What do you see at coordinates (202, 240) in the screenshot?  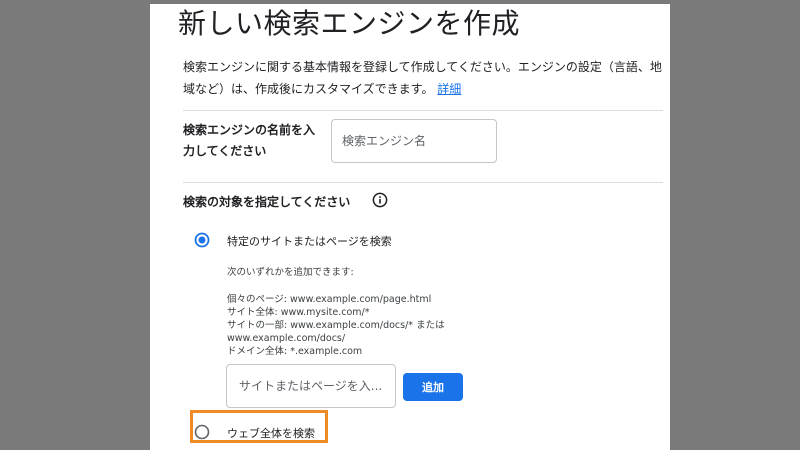 I see `radio-specific-sites` at bounding box center [202, 240].